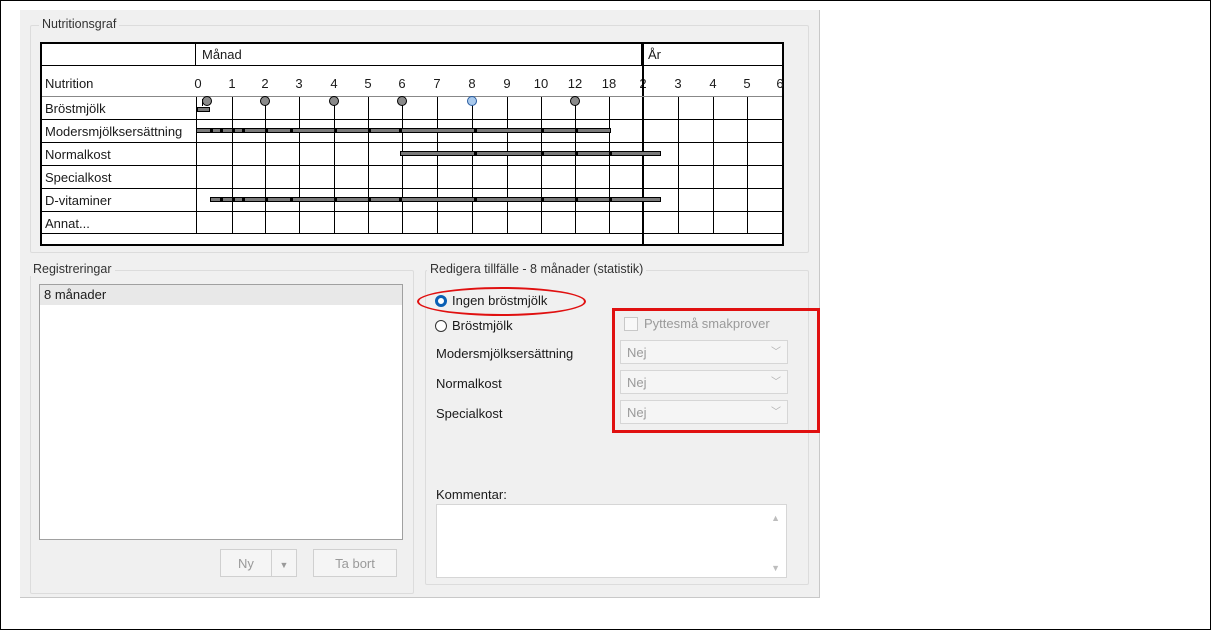  I want to click on graph-header-year: År, so click(712, 55).